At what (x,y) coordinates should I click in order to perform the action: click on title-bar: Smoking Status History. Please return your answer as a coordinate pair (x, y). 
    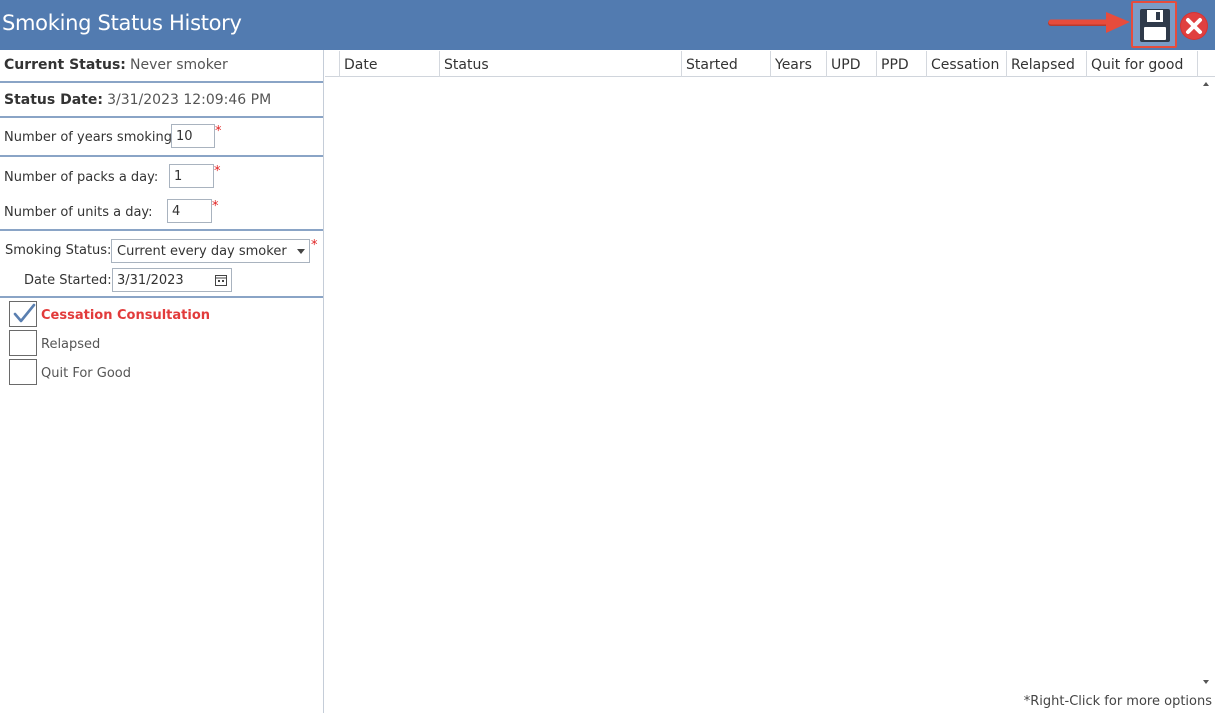
    Looking at the image, I should click on (607, 25).